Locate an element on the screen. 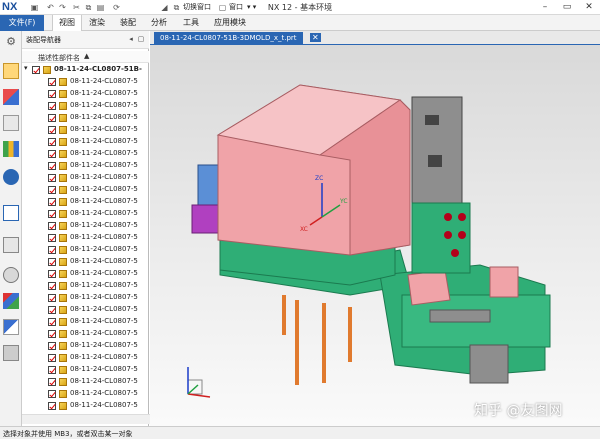  roles-icon is located at coordinates (11, 327).